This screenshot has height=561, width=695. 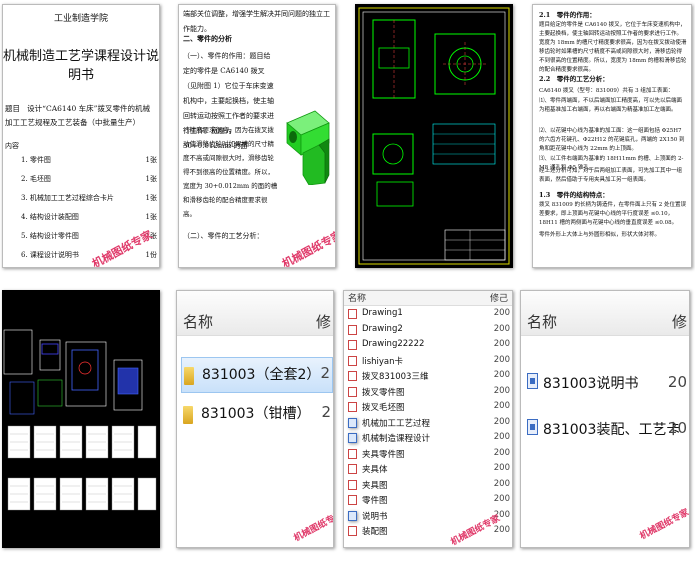 What do you see at coordinates (257, 375) in the screenshot?
I see `folder-row: 831003（全套2） 2` at bounding box center [257, 375].